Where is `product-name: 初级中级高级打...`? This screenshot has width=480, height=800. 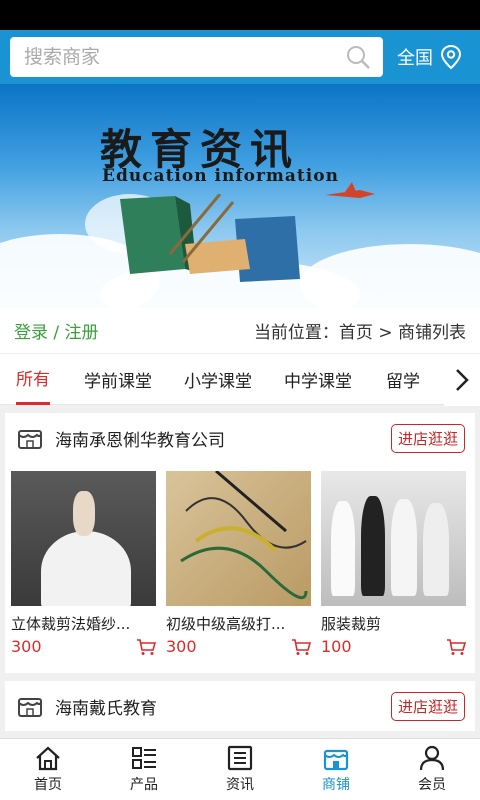
product-name: 初级中级高级打... is located at coordinates (226, 624).